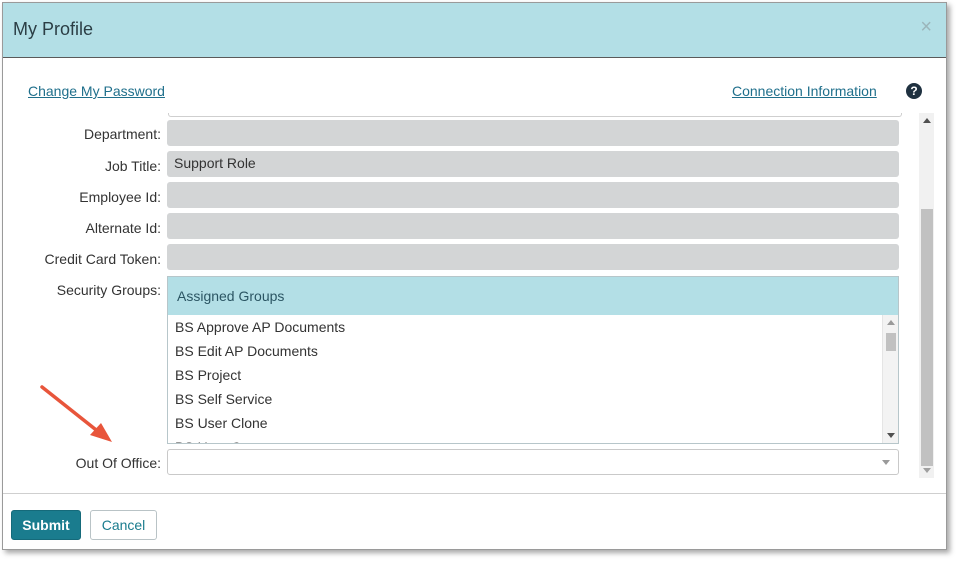  What do you see at coordinates (535, 115) in the screenshot?
I see `previous-field-edge` at bounding box center [535, 115].